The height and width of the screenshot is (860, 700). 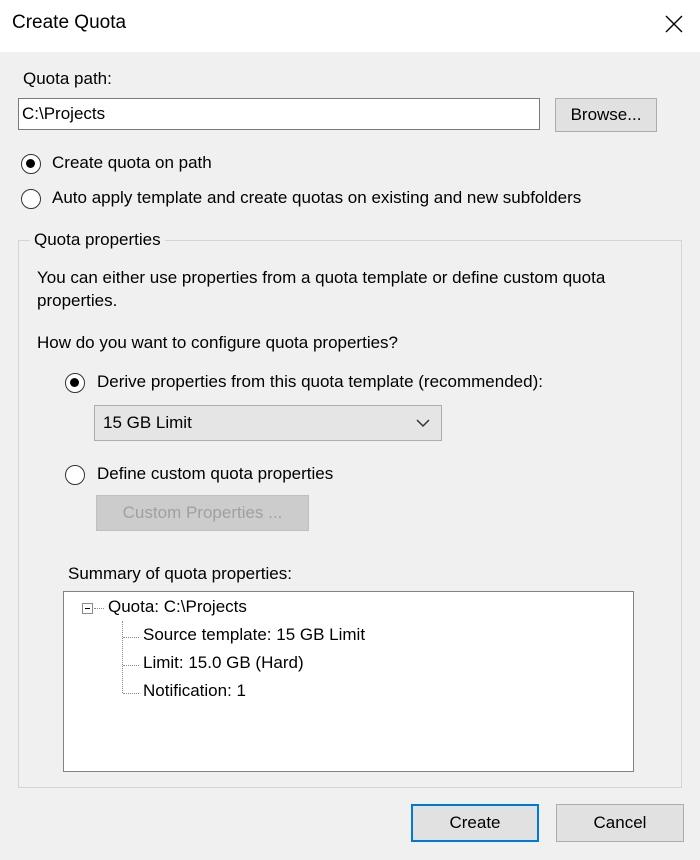 What do you see at coordinates (87, 608) in the screenshot?
I see `tree-collapse-toggle` at bounding box center [87, 608].